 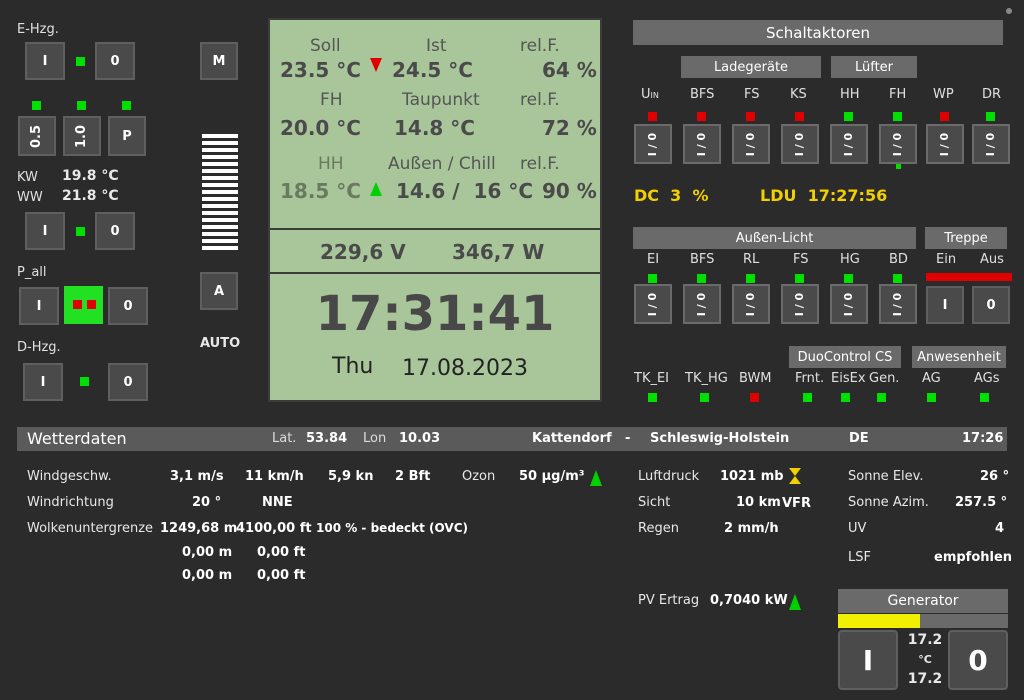 What do you see at coordinates (653, 144) in the screenshot?
I see `uin-switch: I / 0` at bounding box center [653, 144].